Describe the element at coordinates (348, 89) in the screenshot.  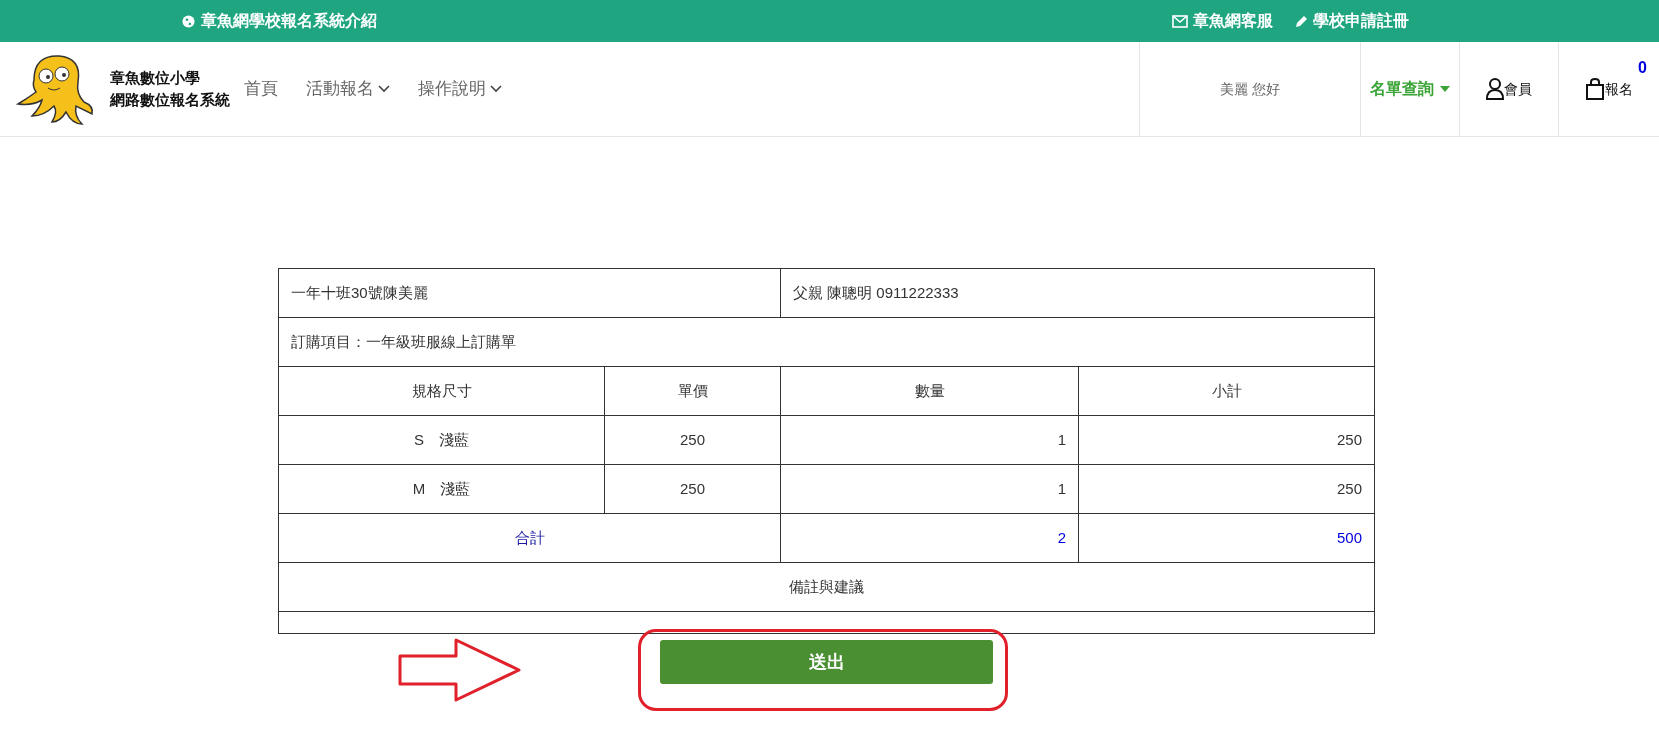
I see `nav-menu-item: 活動報名` at that location.